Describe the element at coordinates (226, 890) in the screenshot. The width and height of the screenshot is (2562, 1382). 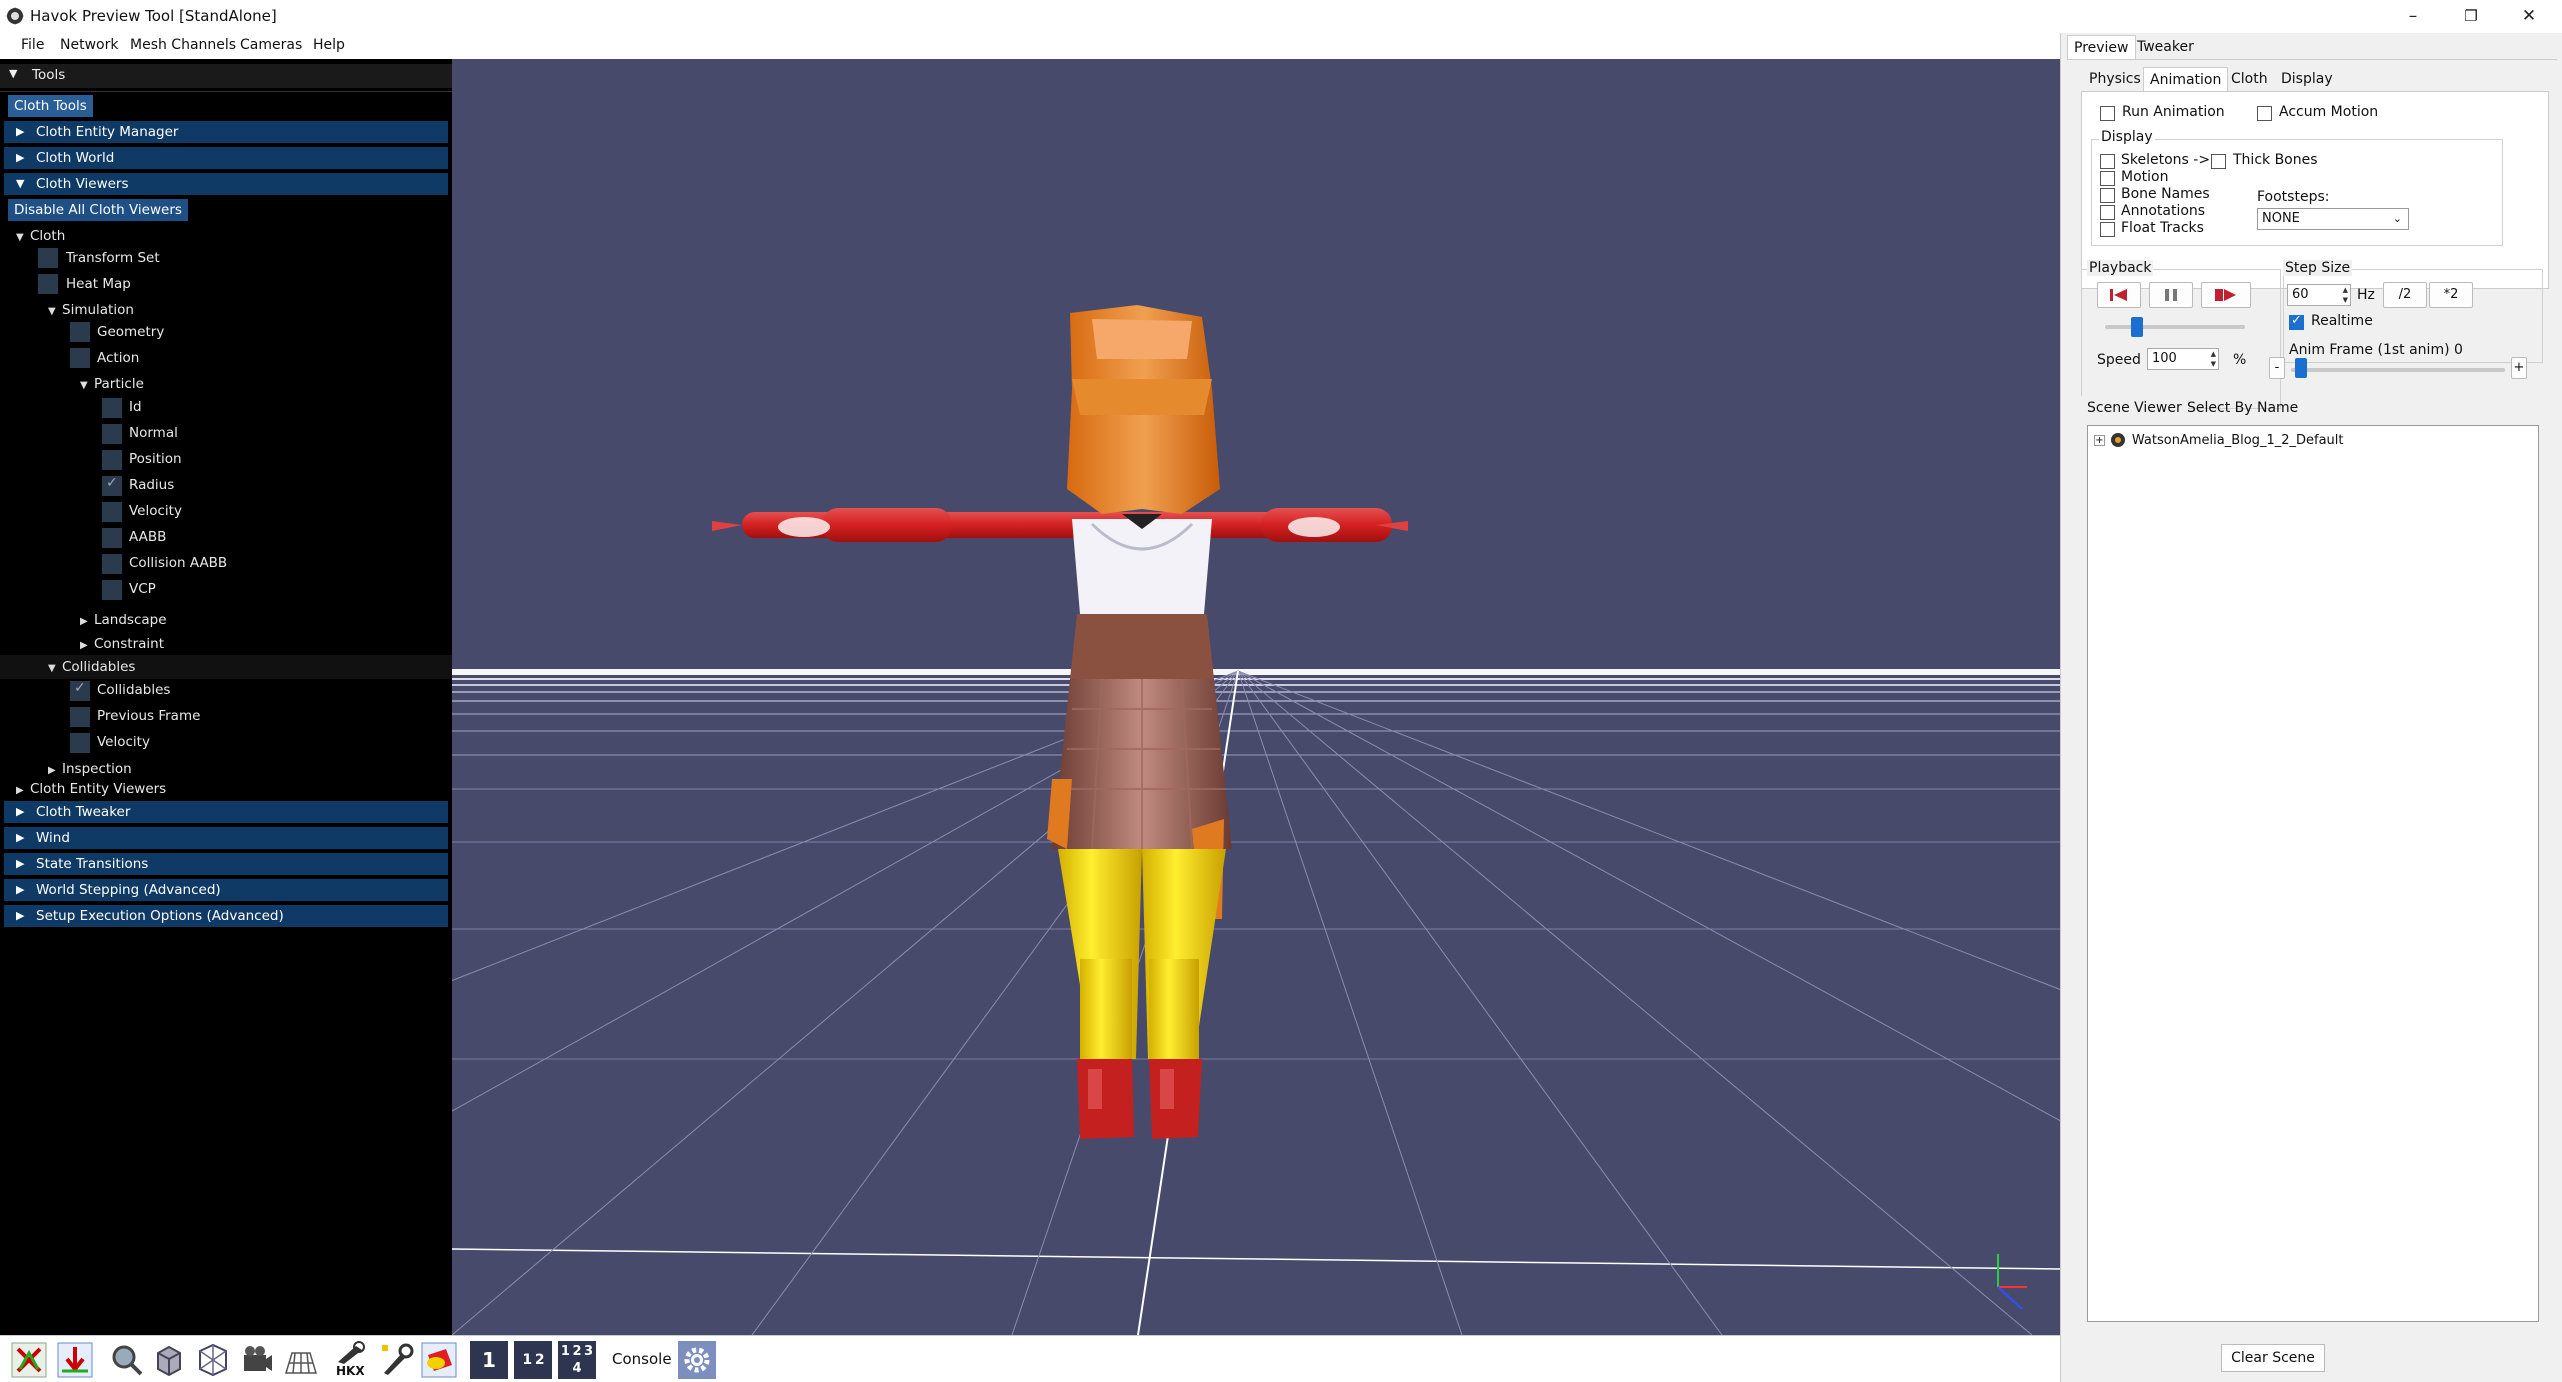
I see `section-world-stepping: ▶ World Stepping (Advanced)` at that location.